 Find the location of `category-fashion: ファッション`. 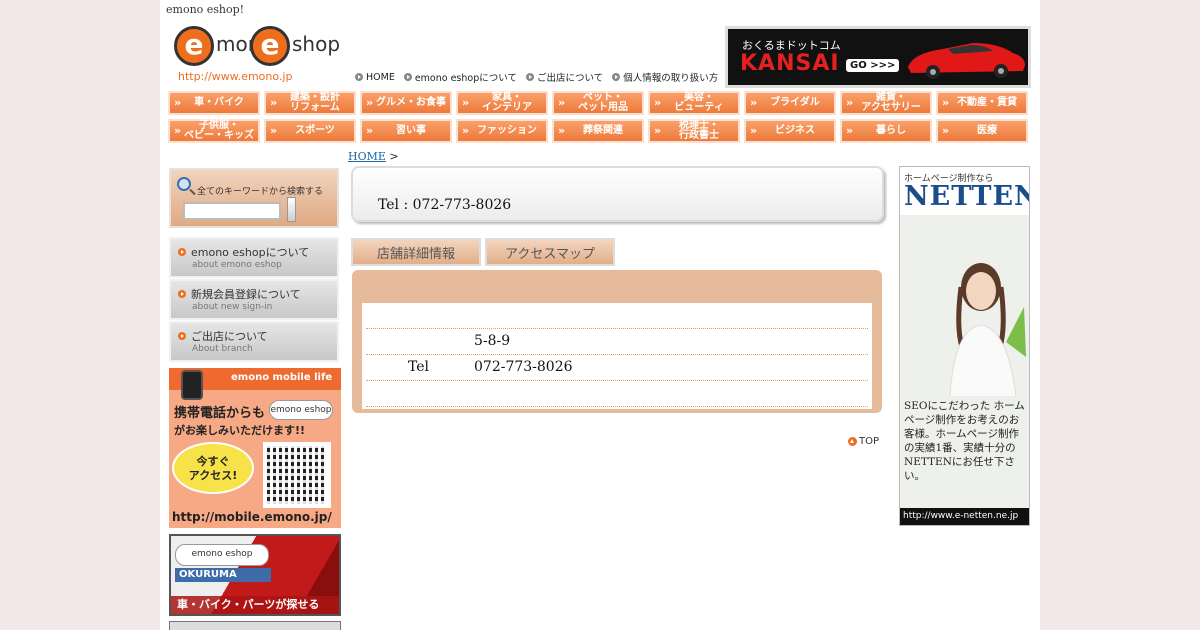

category-fashion: ファッション is located at coordinates (502, 131).